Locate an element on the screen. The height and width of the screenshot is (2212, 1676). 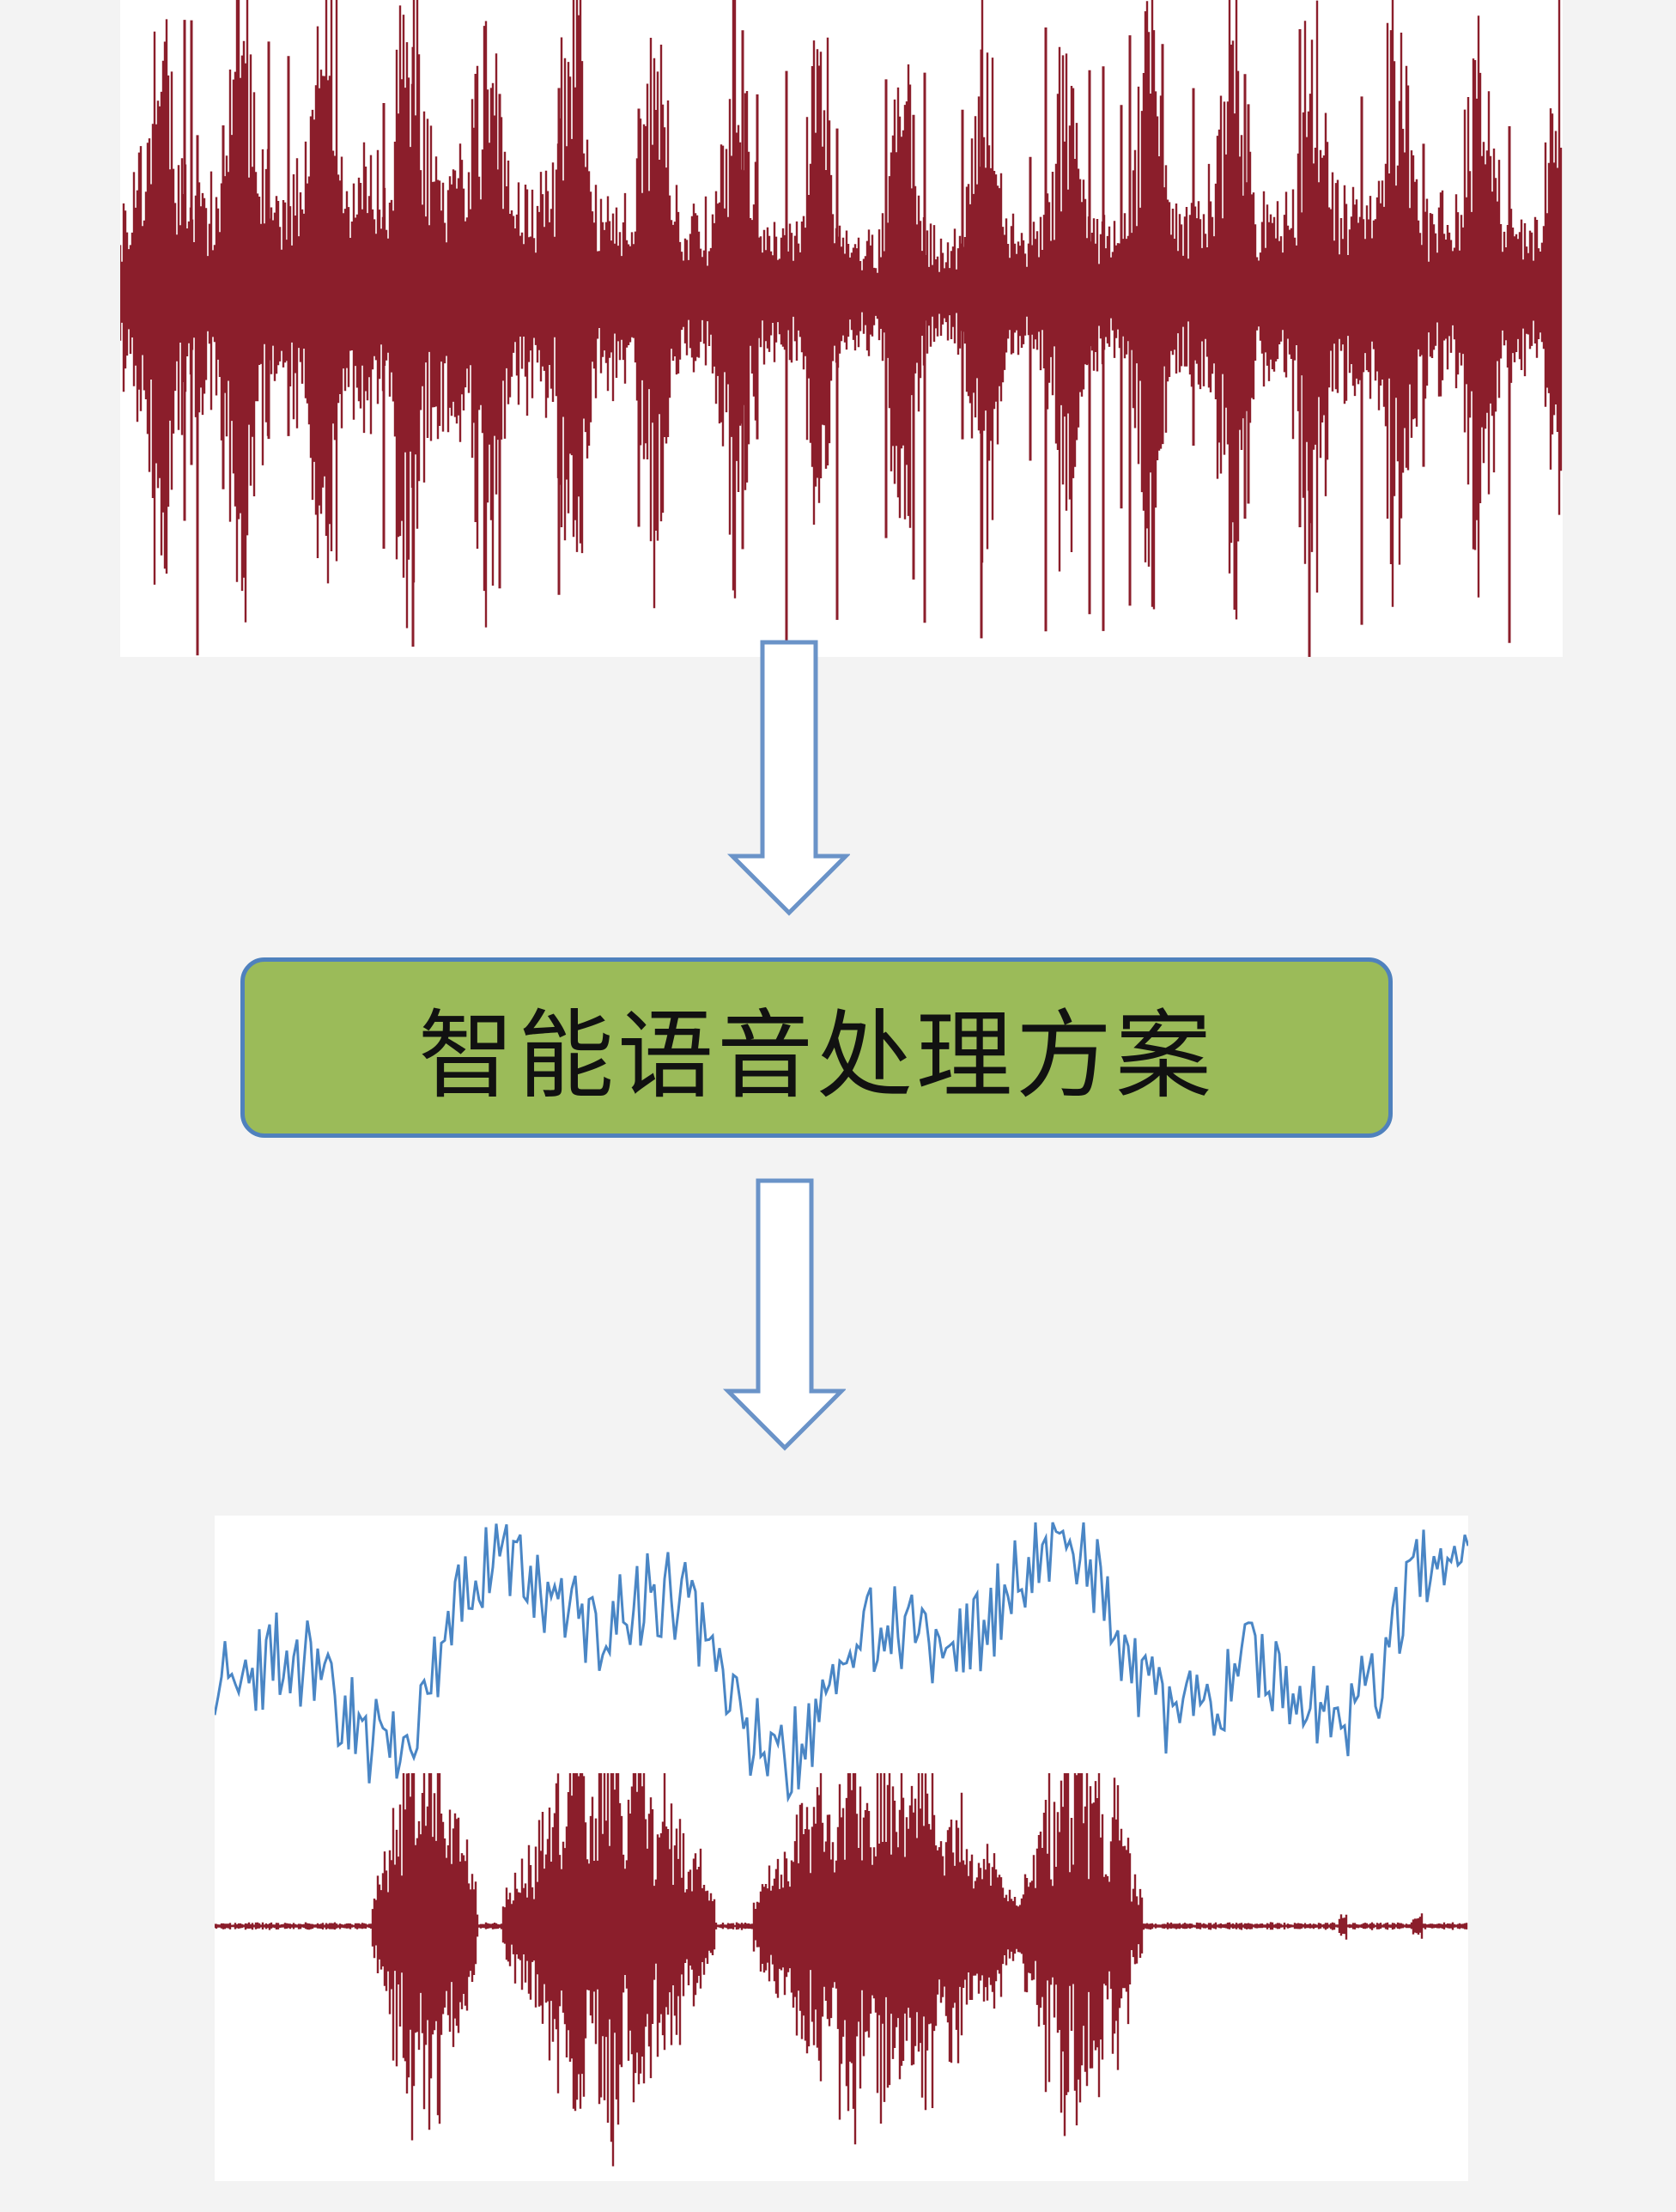
enhanced-waveform-trace is located at coordinates (841, 1969).